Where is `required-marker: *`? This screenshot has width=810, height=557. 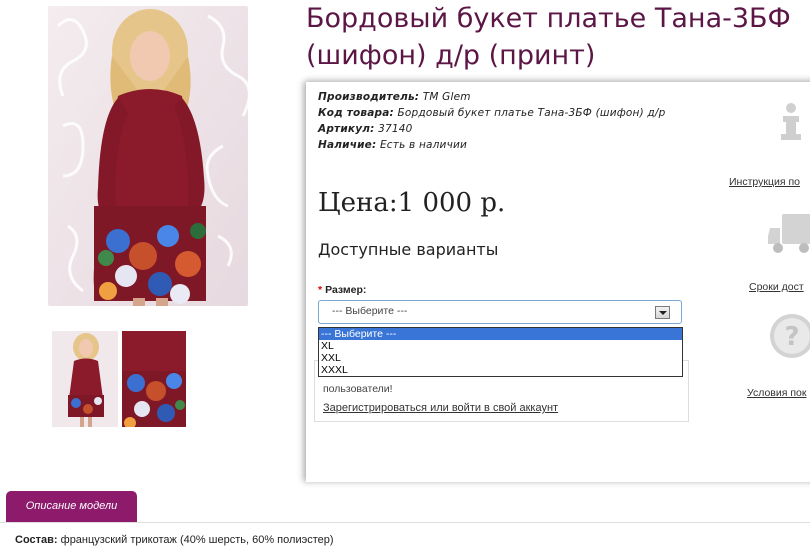 required-marker: * is located at coordinates (320, 290).